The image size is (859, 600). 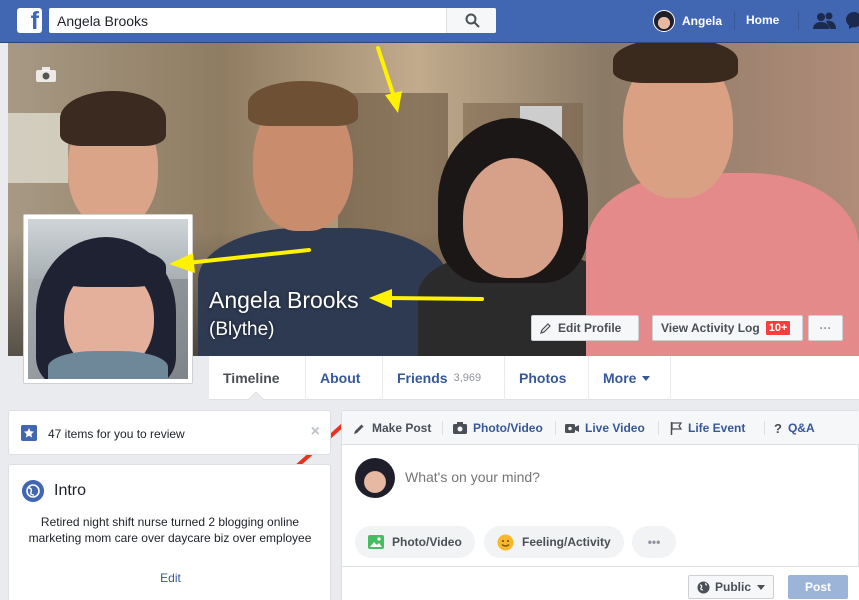 I want to click on tab-about: About, so click(x=344, y=378).